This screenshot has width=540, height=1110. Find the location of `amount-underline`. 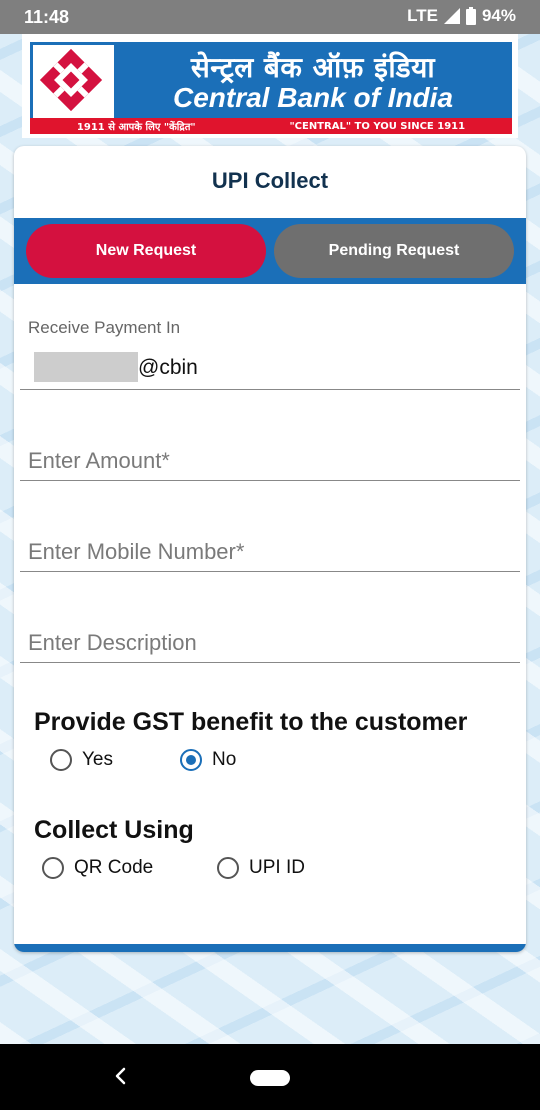

amount-underline is located at coordinates (270, 480).